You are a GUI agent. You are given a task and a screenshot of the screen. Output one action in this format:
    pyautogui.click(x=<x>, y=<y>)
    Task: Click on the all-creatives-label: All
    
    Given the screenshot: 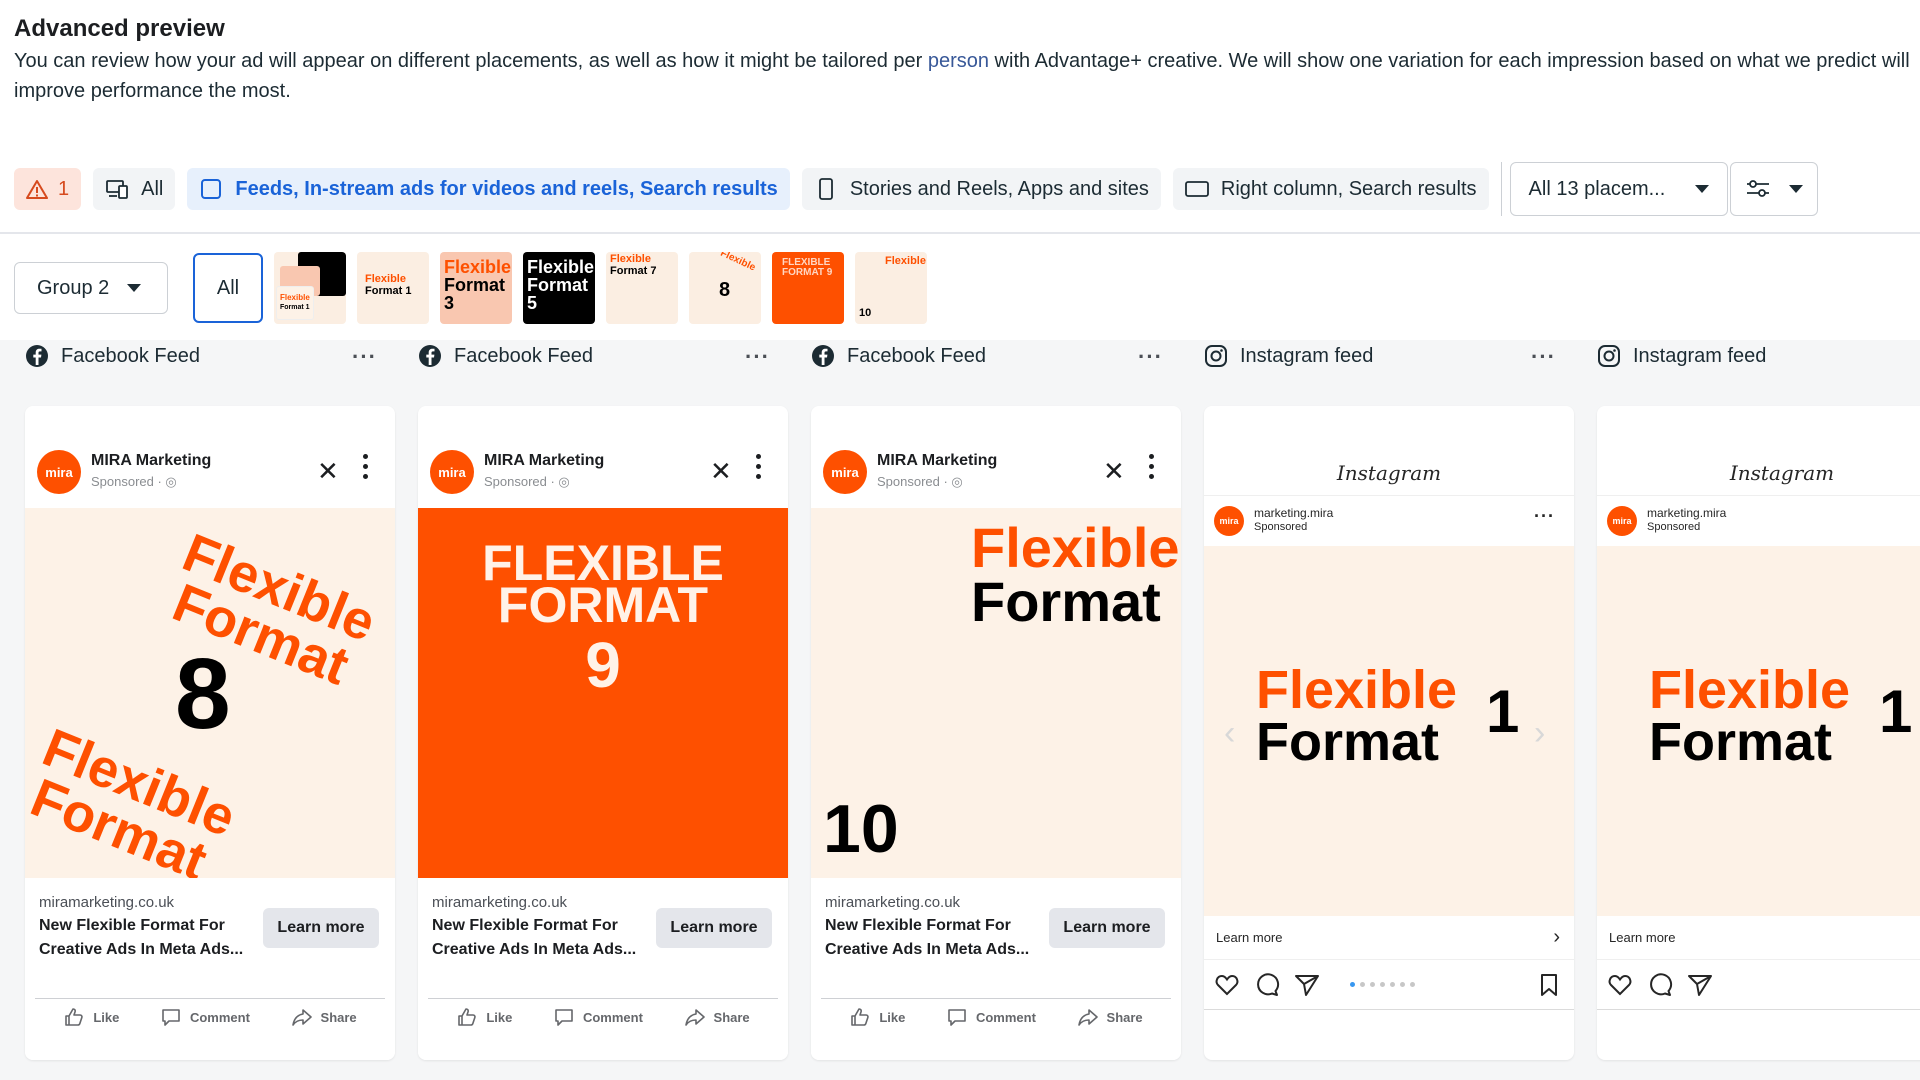 What is the action you would take?
    pyautogui.click(x=228, y=287)
    